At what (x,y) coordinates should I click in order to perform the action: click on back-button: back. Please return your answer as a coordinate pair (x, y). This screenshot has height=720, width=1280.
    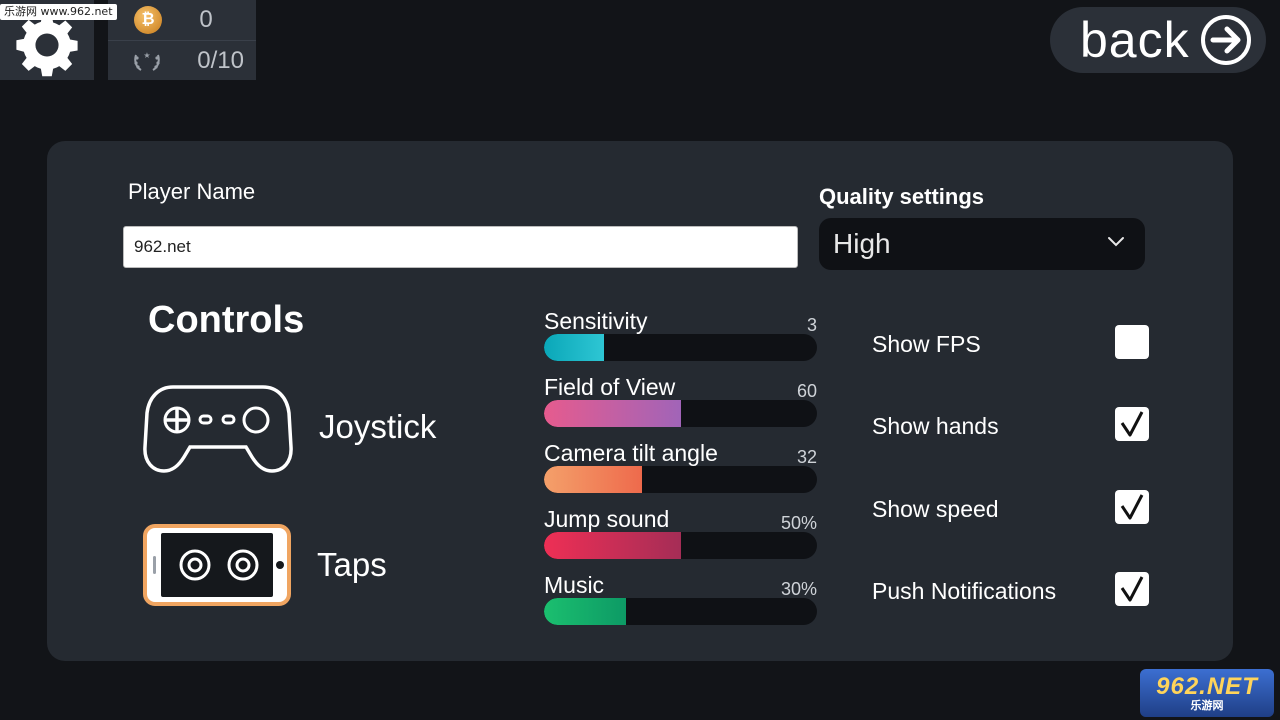
    Looking at the image, I should click on (1158, 40).